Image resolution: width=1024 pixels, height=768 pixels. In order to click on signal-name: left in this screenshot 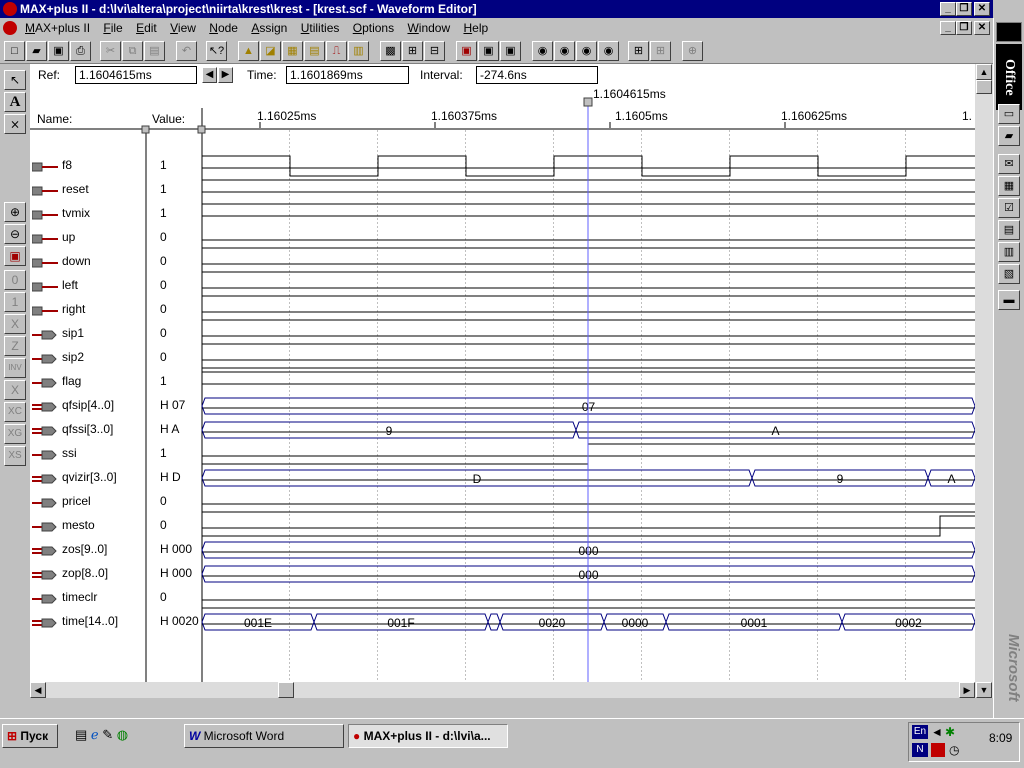, I will do `click(70, 285)`.